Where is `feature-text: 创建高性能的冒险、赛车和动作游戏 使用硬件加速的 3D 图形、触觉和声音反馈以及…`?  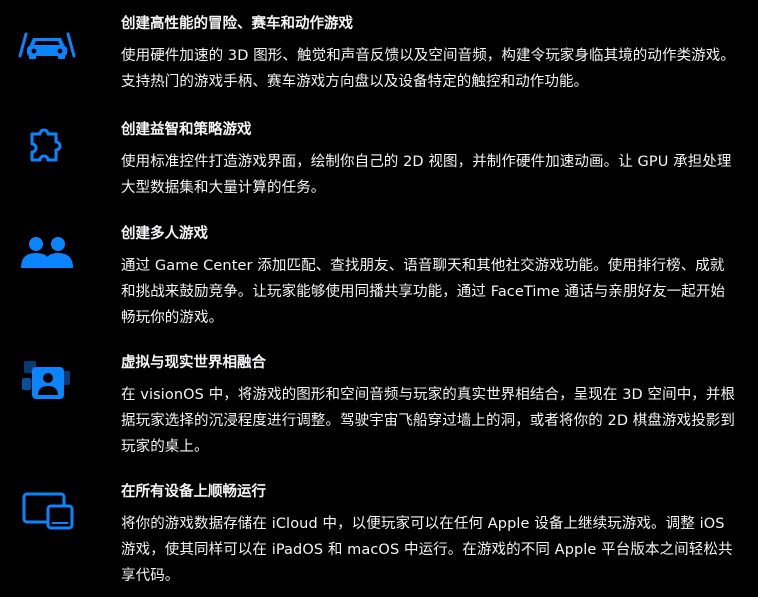 feature-text: 创建高性能的冒险、赛车和动作游戏 使用硬件加速的 3D 图形、触觉和声音反馈以及… is located at coordinates (428, 54).